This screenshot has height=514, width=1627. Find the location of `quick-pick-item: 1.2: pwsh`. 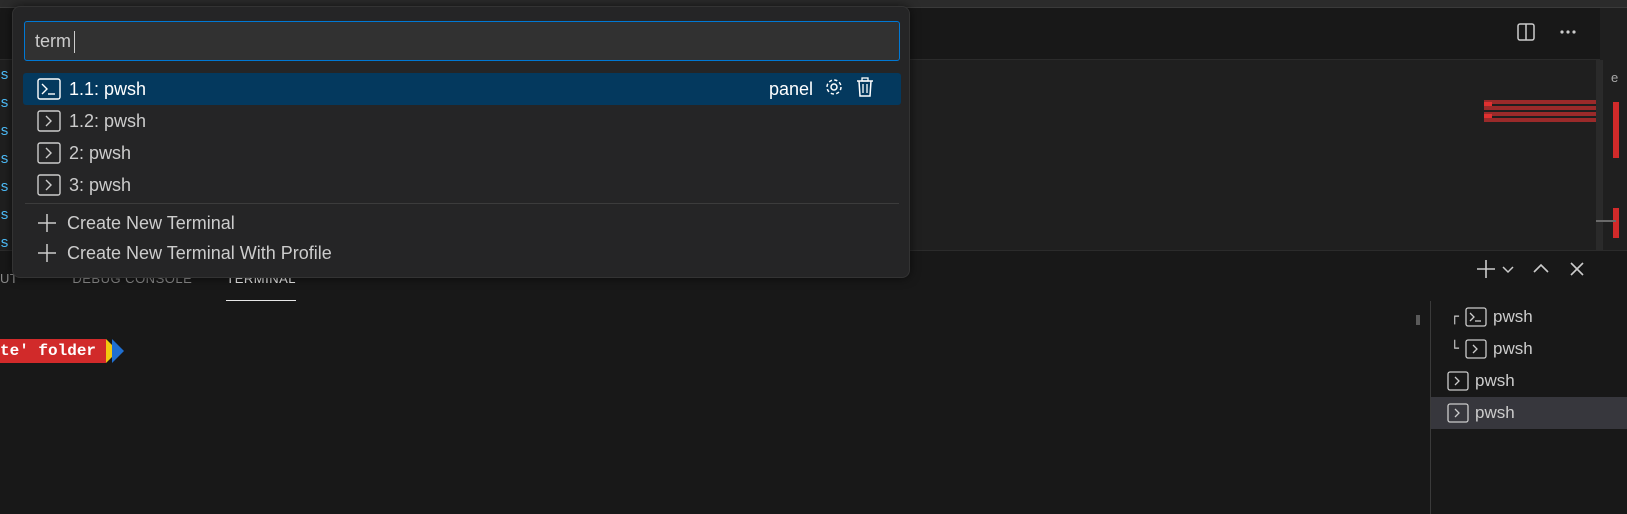

quick-pick-item: 1.2: pwsh is located at coordinates (462, 121).